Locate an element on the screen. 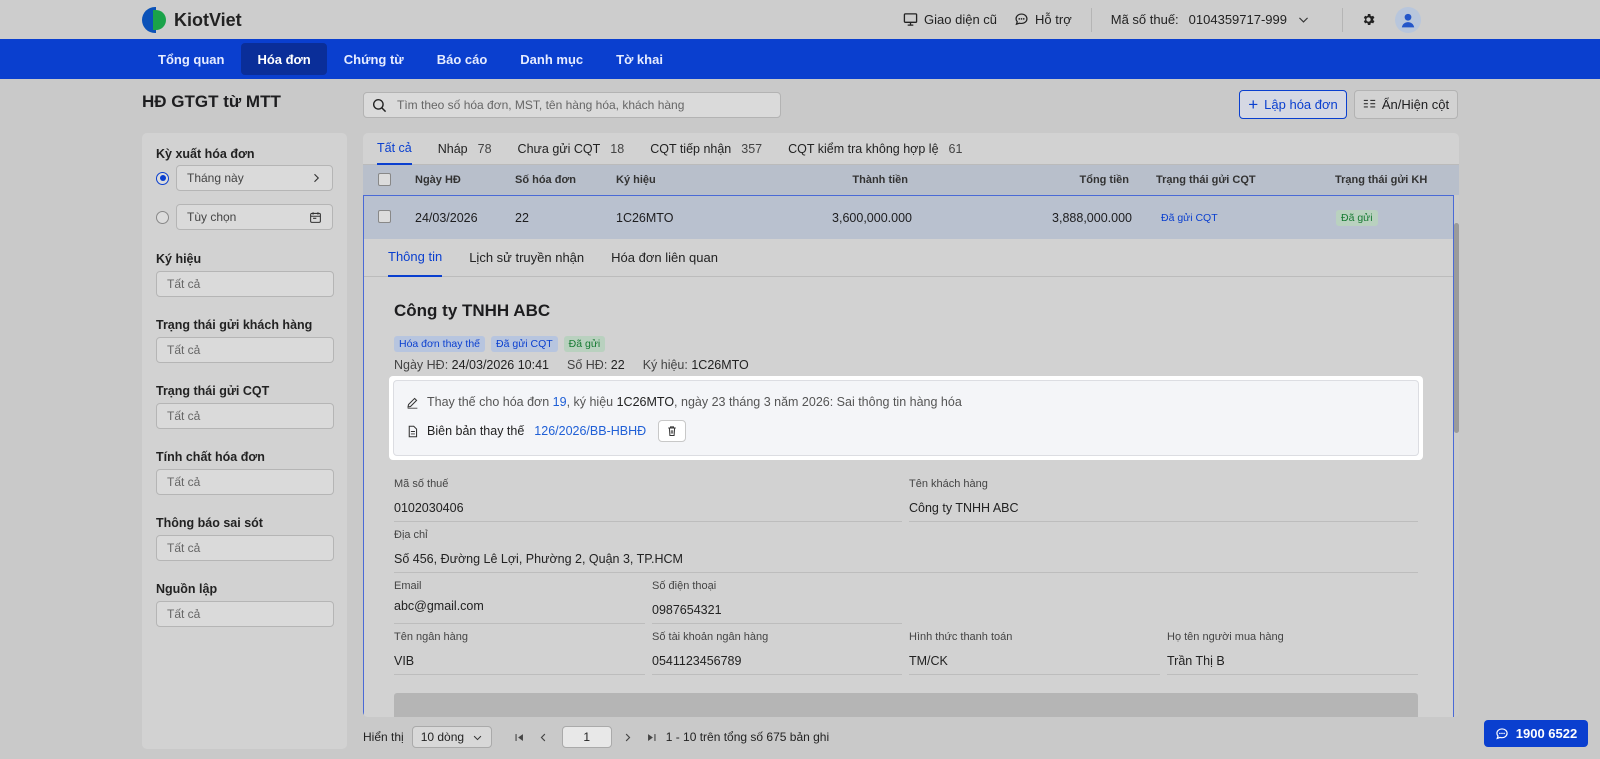  avatar is located at coordinates (1408, 19).